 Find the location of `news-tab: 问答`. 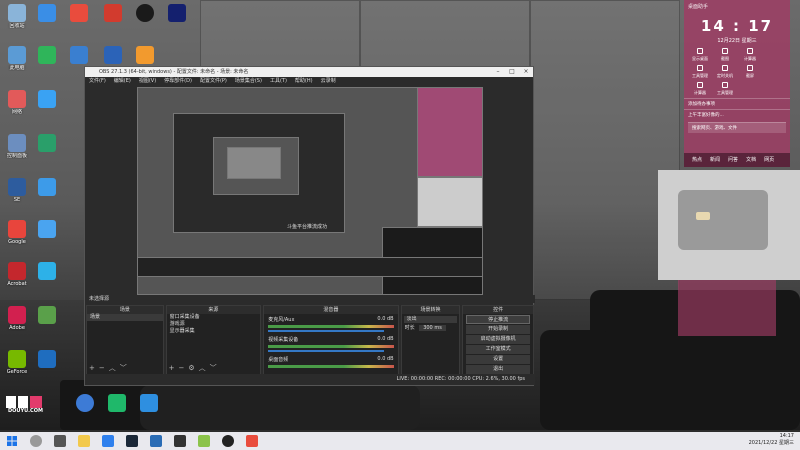

news-tab: 问答 is located at coordinates (733, 160).